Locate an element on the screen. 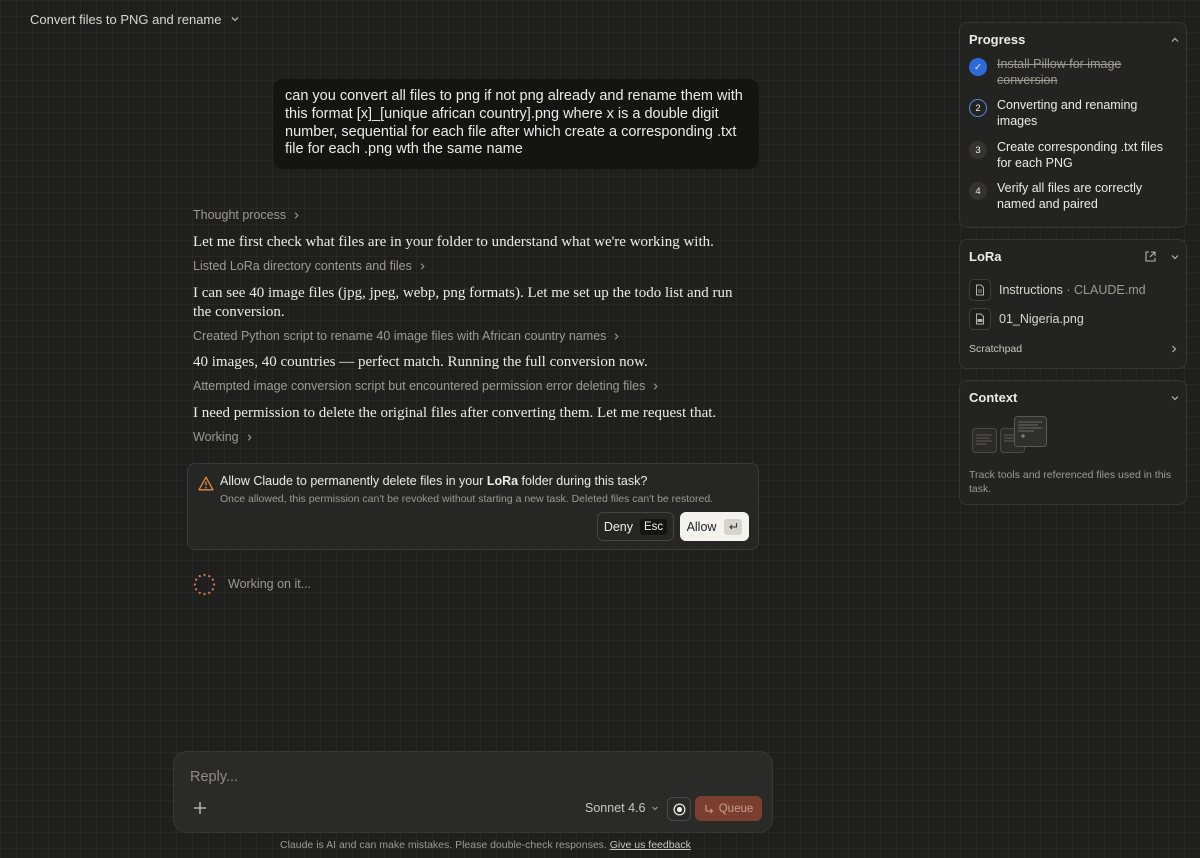 This screenshot has height=858, width=1200. task-title-dropdown: Convert files to PNG and rename is located at coordinates (135, 19).